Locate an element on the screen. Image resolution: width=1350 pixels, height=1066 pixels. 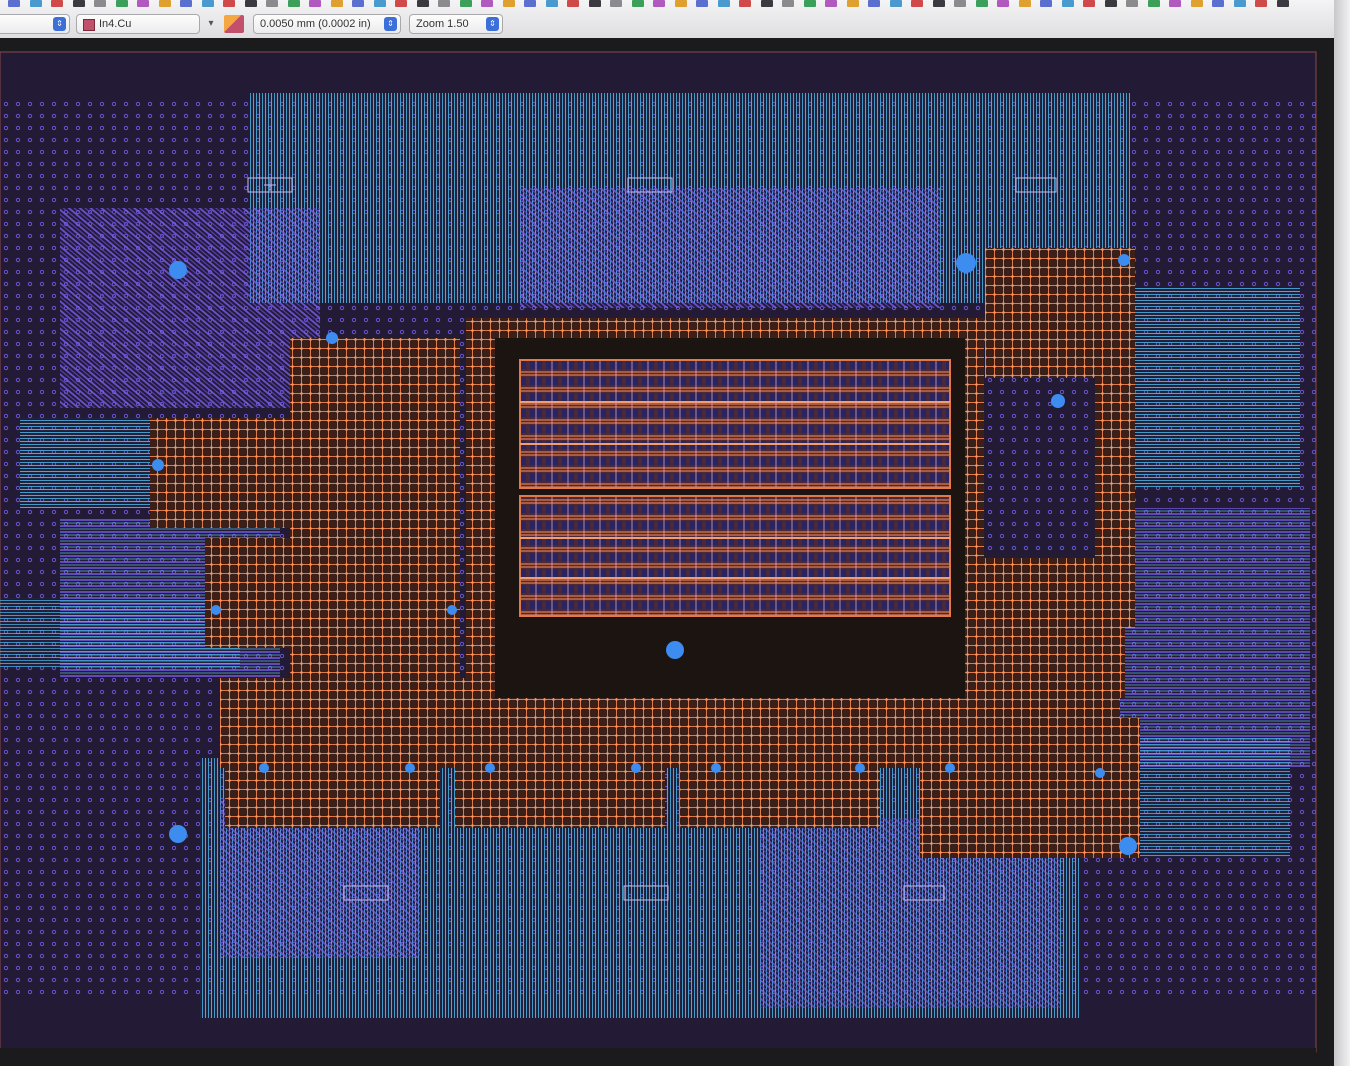
zoom-select: Zoom 1.50 ⇕ is located at coordinates (456, 24).